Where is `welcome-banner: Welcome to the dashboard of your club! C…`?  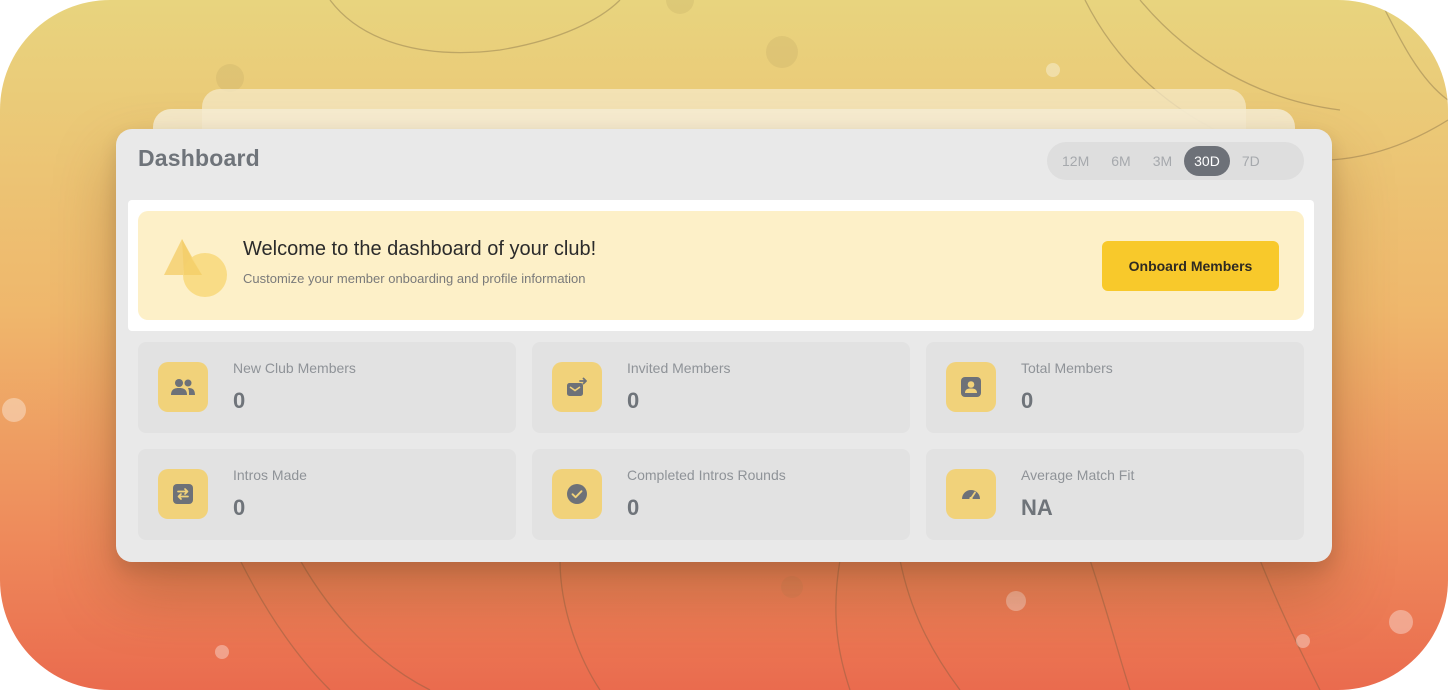
welcome-banner: Welcome to the dashboard of your club! C… is located at coordinates (721, 265).